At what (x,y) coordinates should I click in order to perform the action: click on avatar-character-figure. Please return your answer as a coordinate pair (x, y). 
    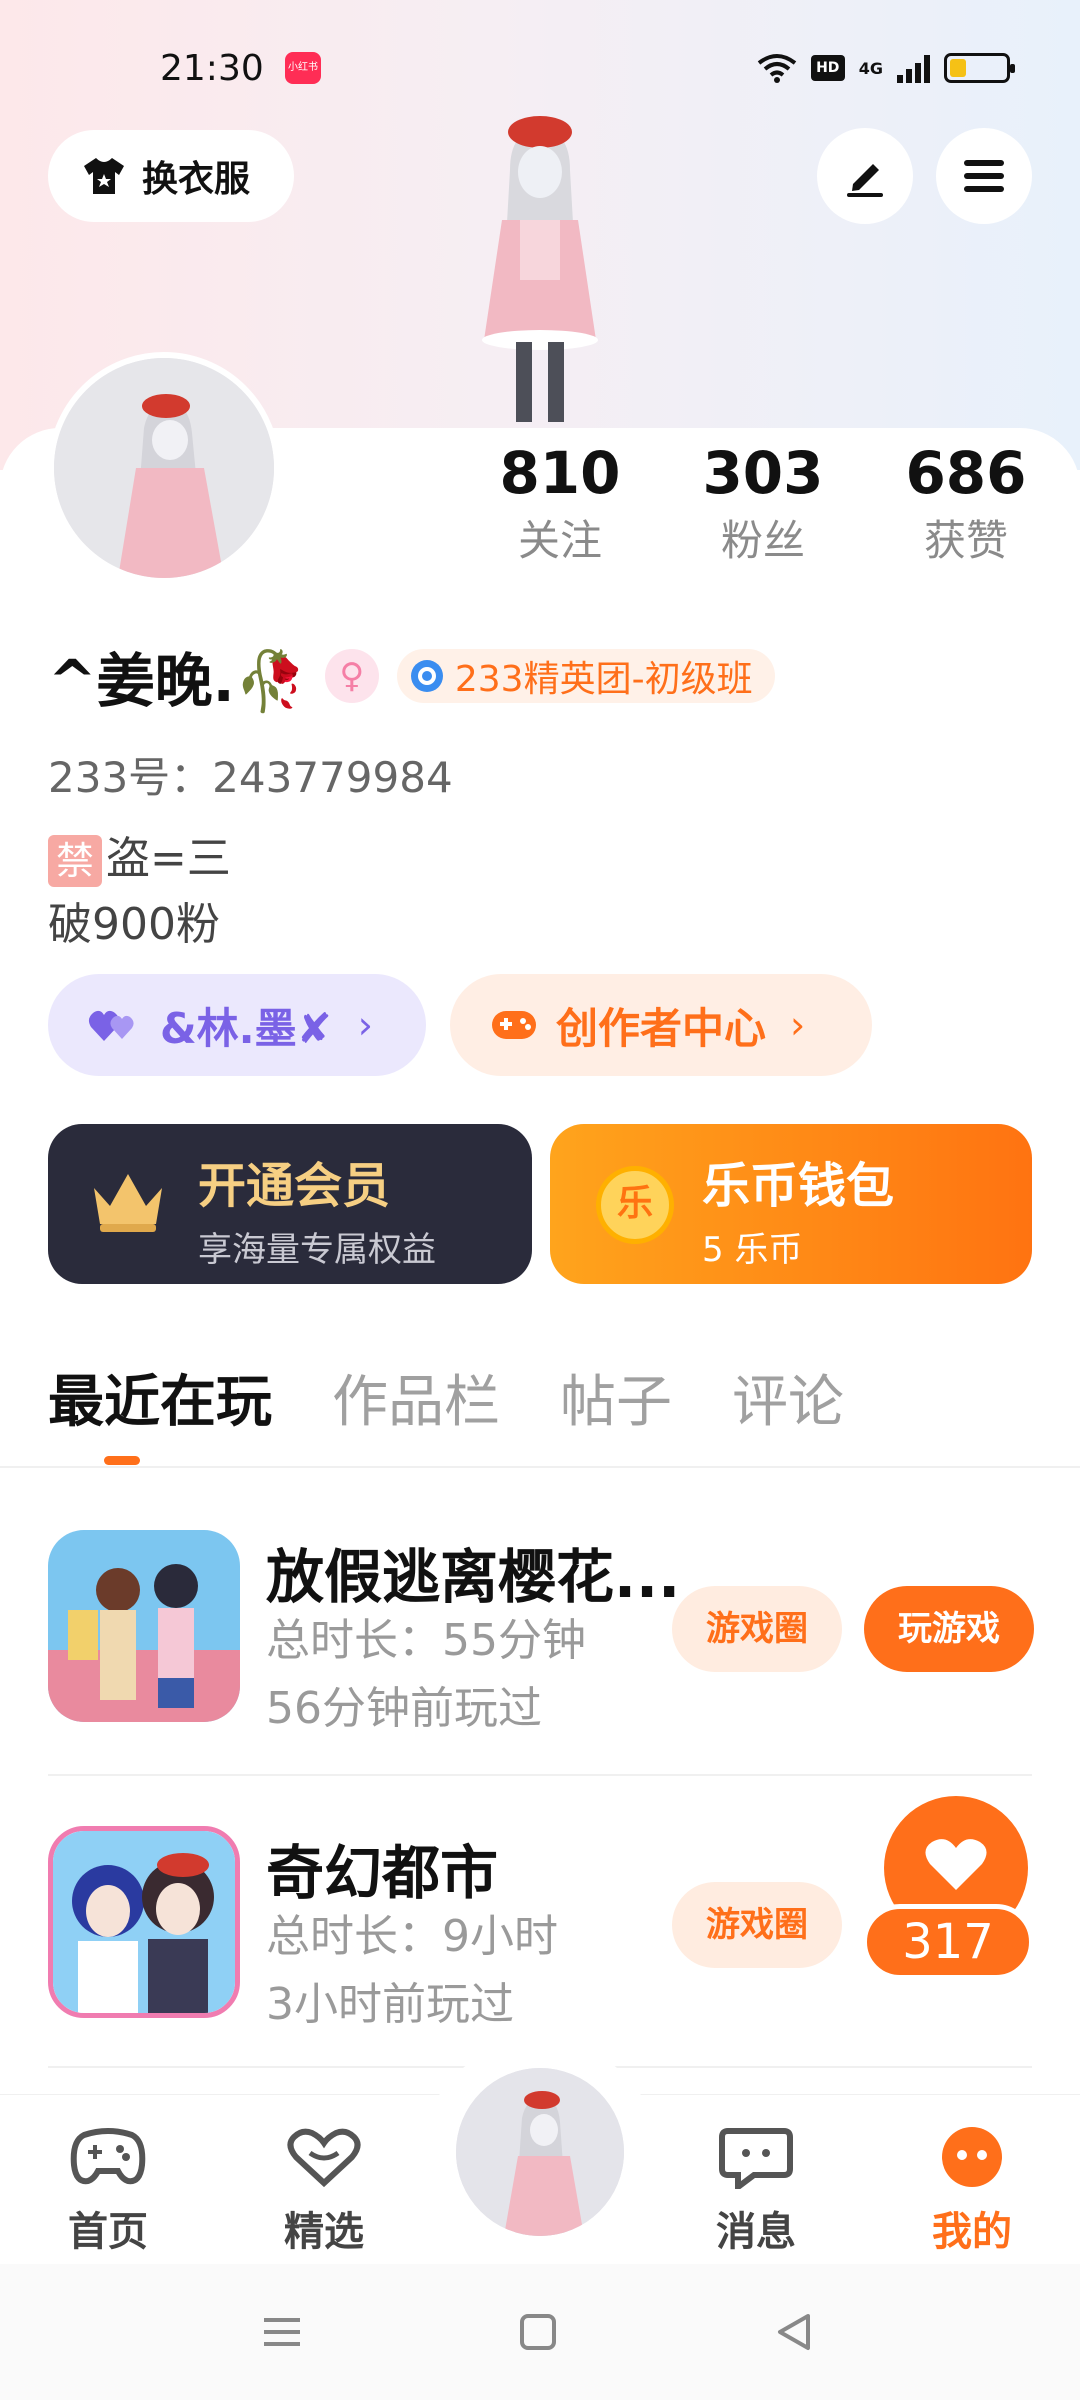
    Looking at the image, I should click on (540, 270).